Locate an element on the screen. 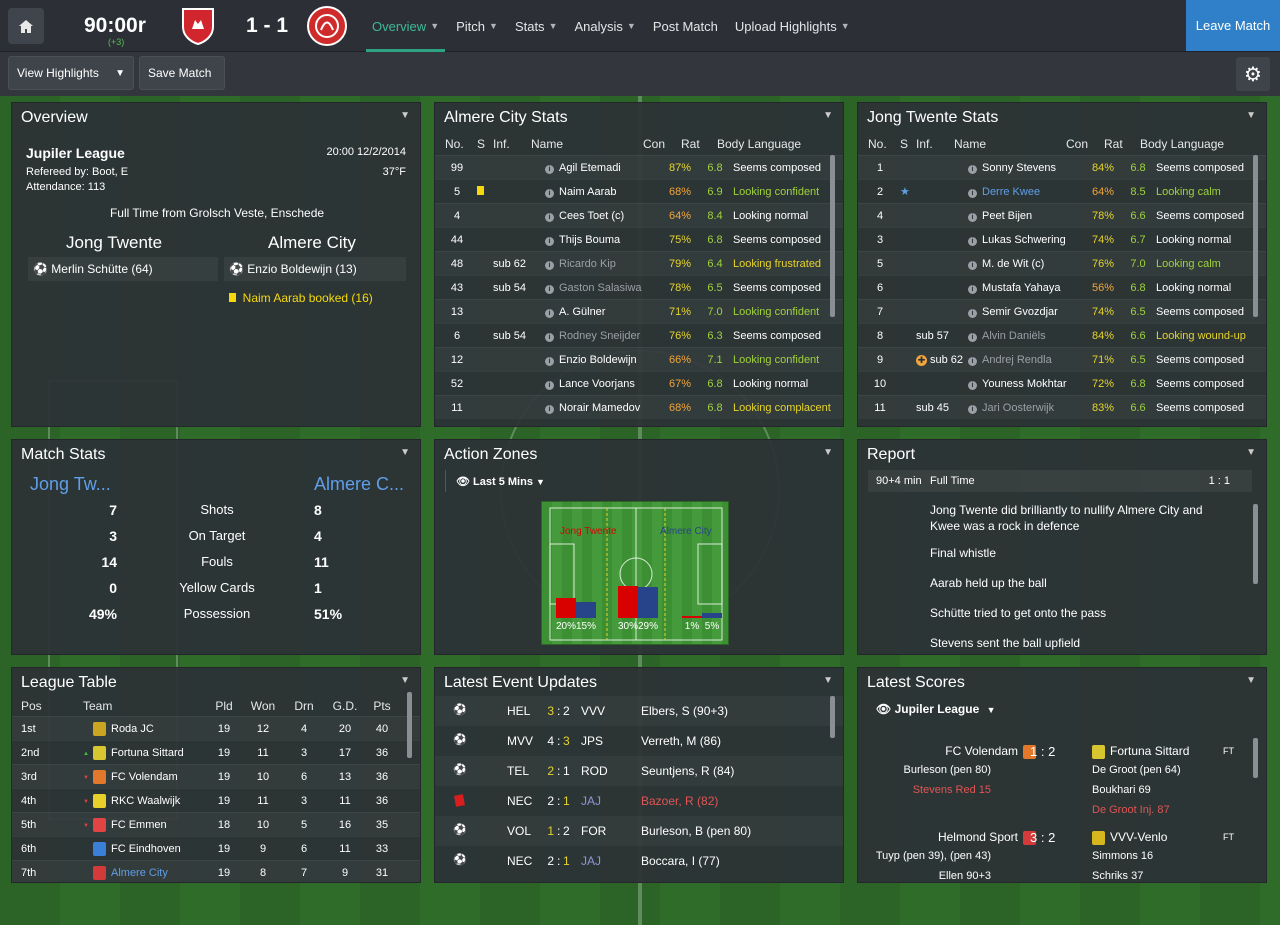  column-header: Body Language is located at coordinates (1199, 144).